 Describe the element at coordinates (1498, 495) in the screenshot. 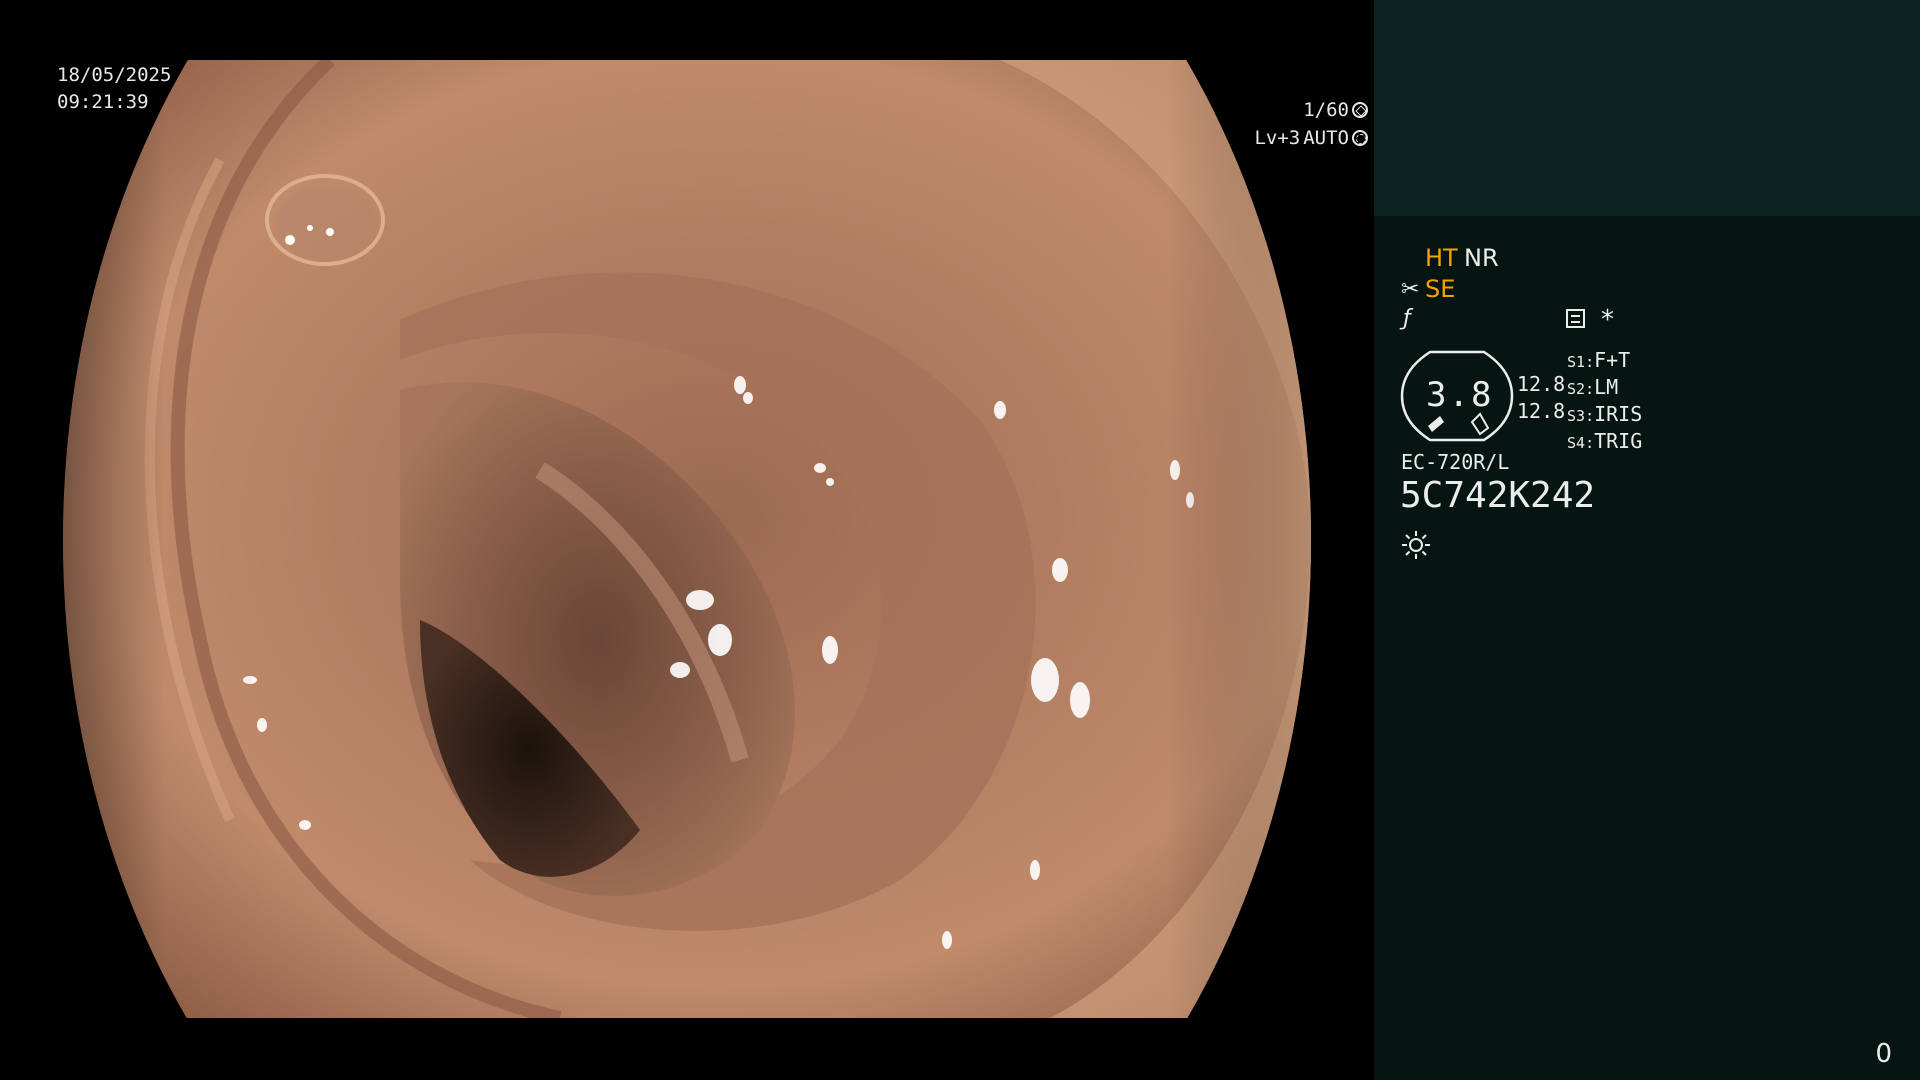

I see `serial-number: 5C742K242` at that location.